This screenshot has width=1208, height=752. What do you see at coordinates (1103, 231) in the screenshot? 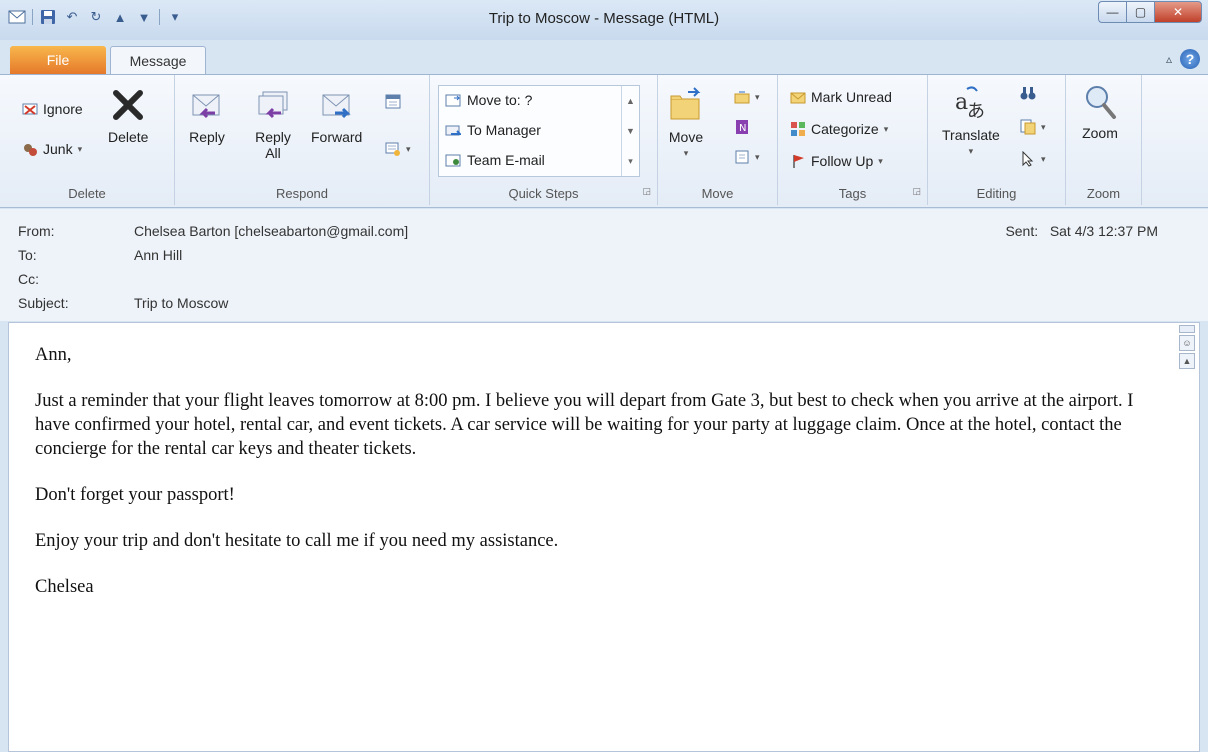
I see `sent-value: Sat 4/3 12:37 PM` at bounding box center [1103, 231].